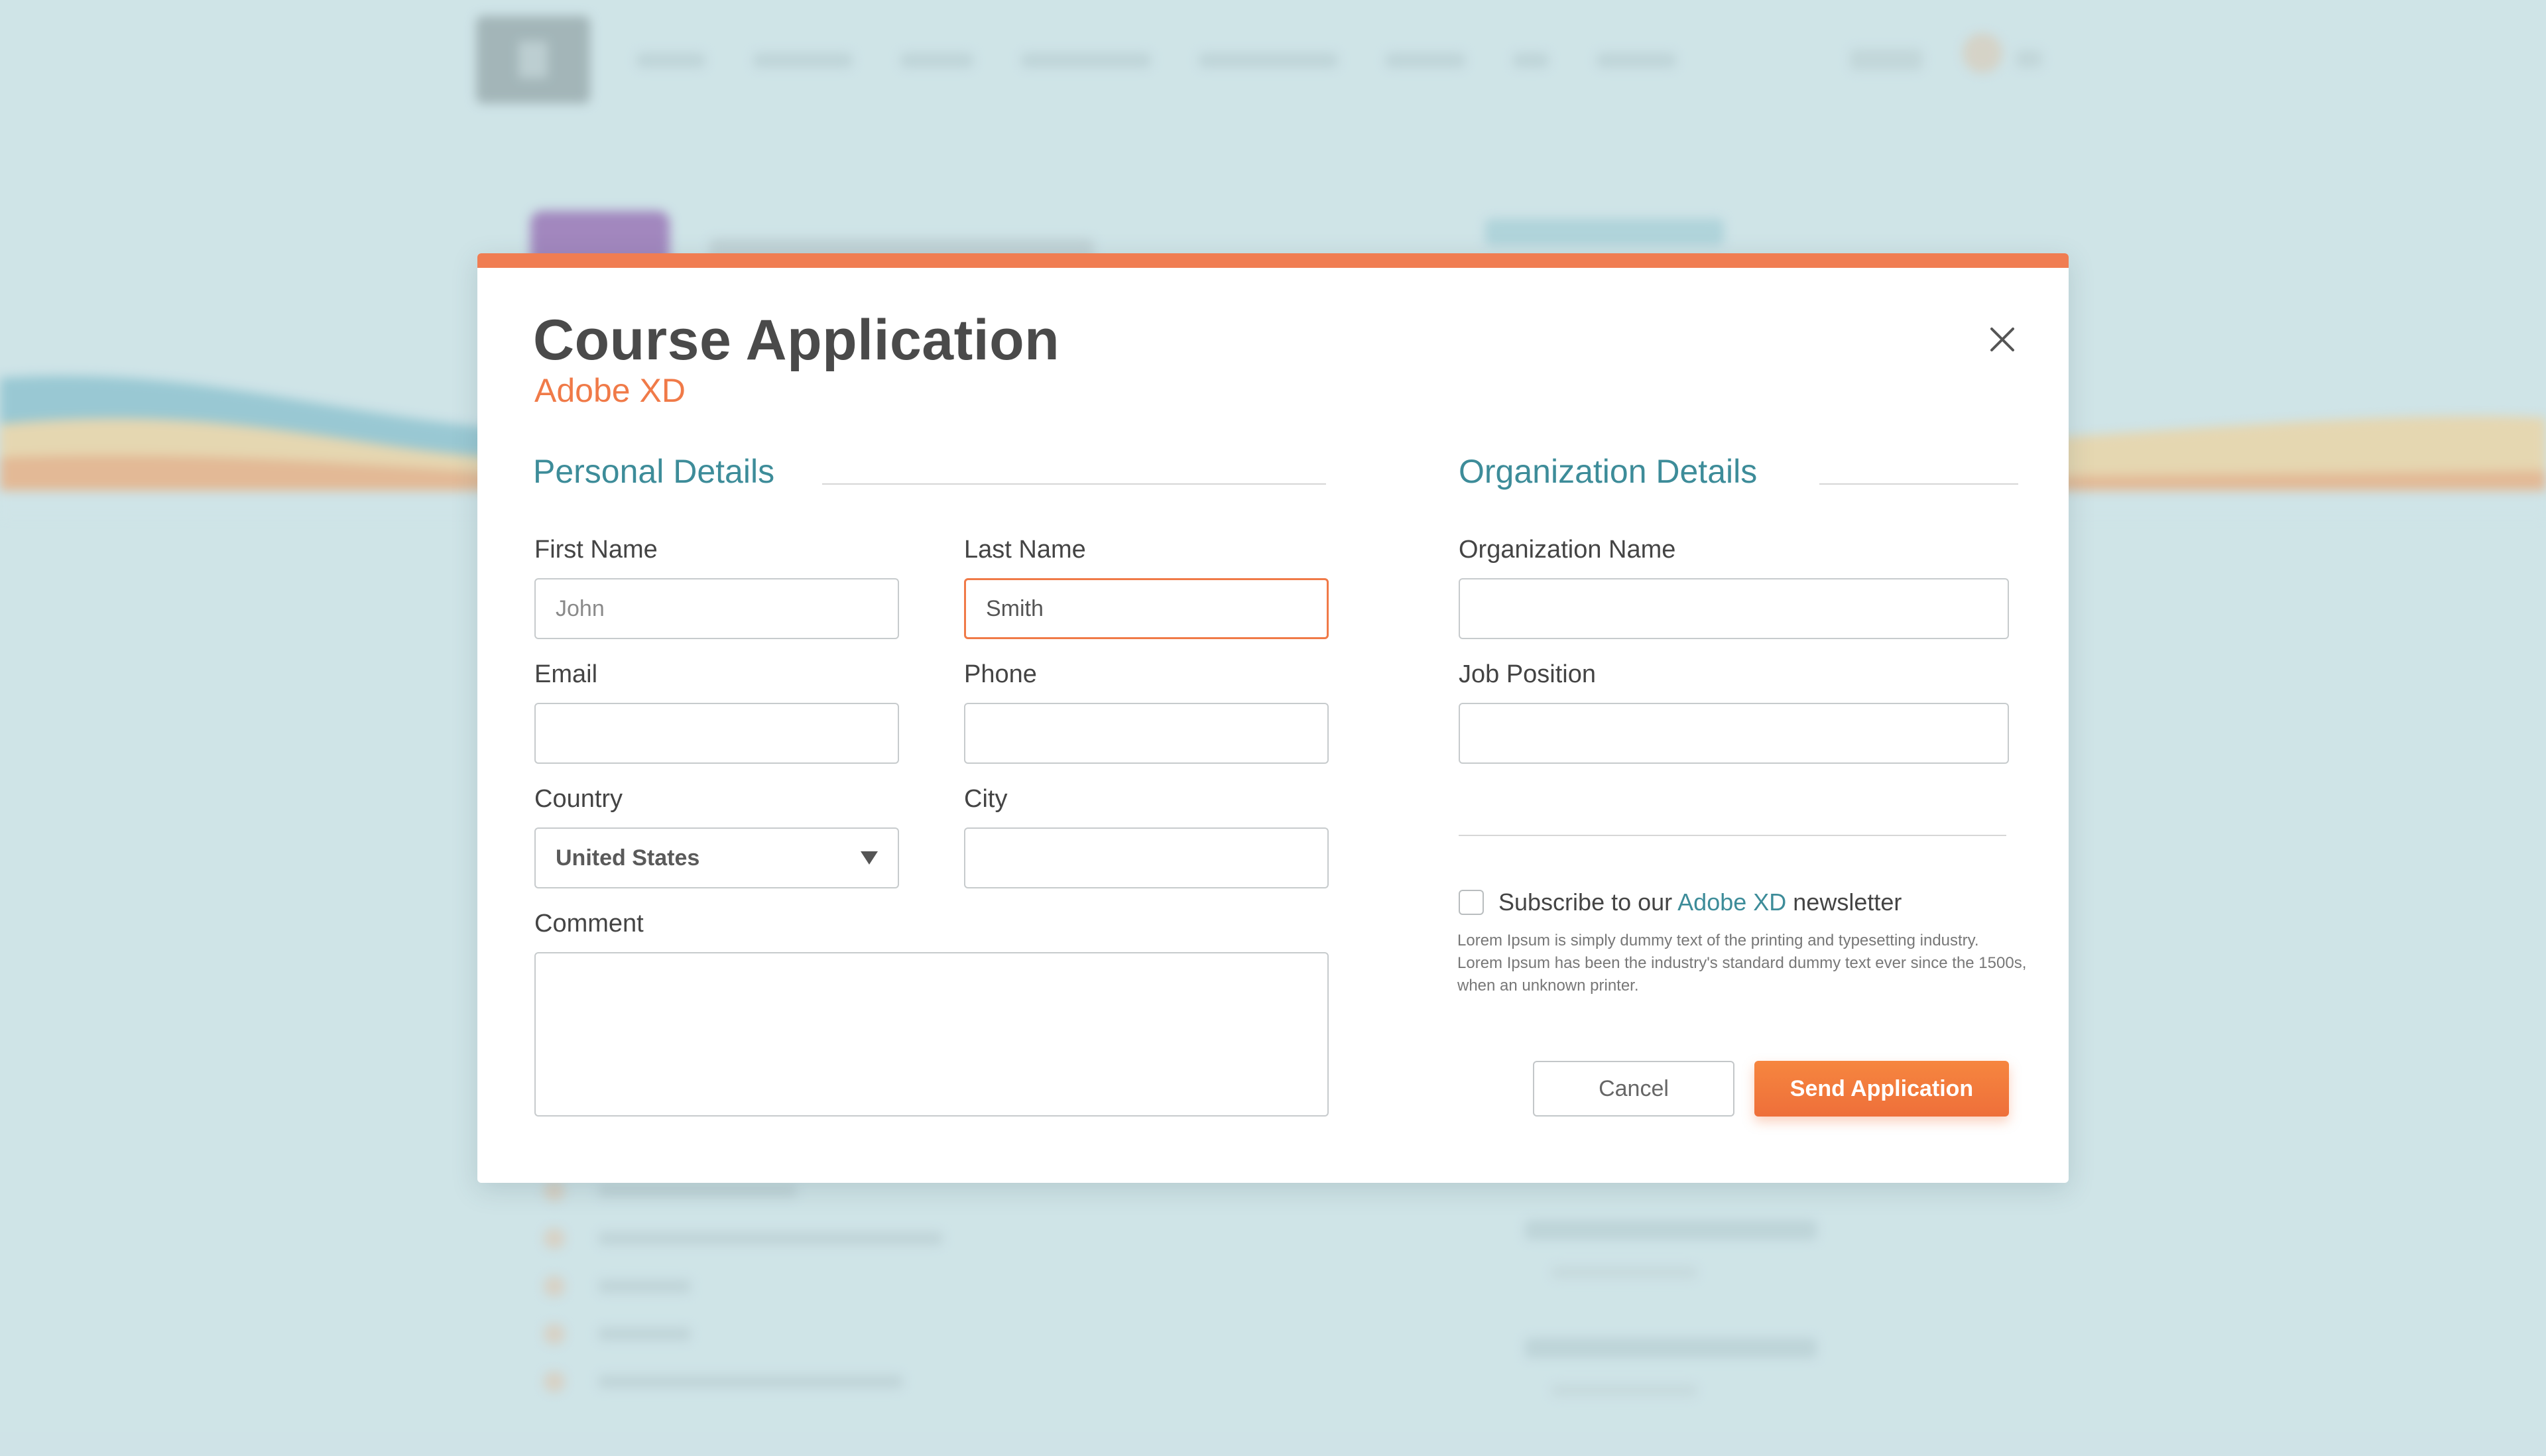 This screenshot has width=2546, height=1456. Describe the element at coordinates (1608, 471) in the screenshot. I see `organization-details-heading: Organization Details` at that location.